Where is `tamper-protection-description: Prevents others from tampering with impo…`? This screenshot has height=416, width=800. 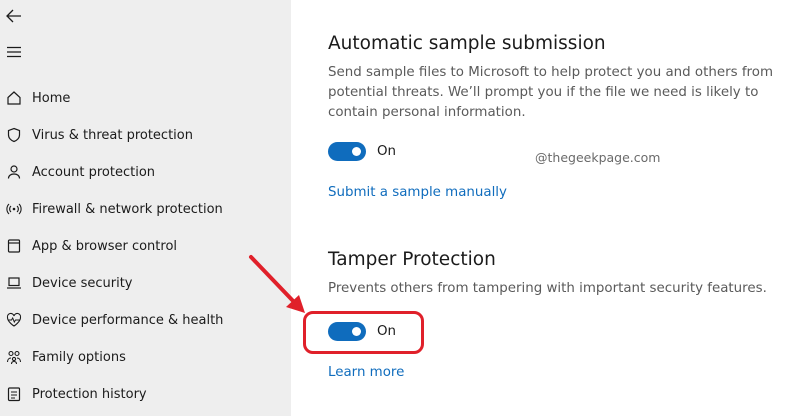 tamper-protection-description: Prevents others from tampering with impo… is located at coordinates (547, 288).